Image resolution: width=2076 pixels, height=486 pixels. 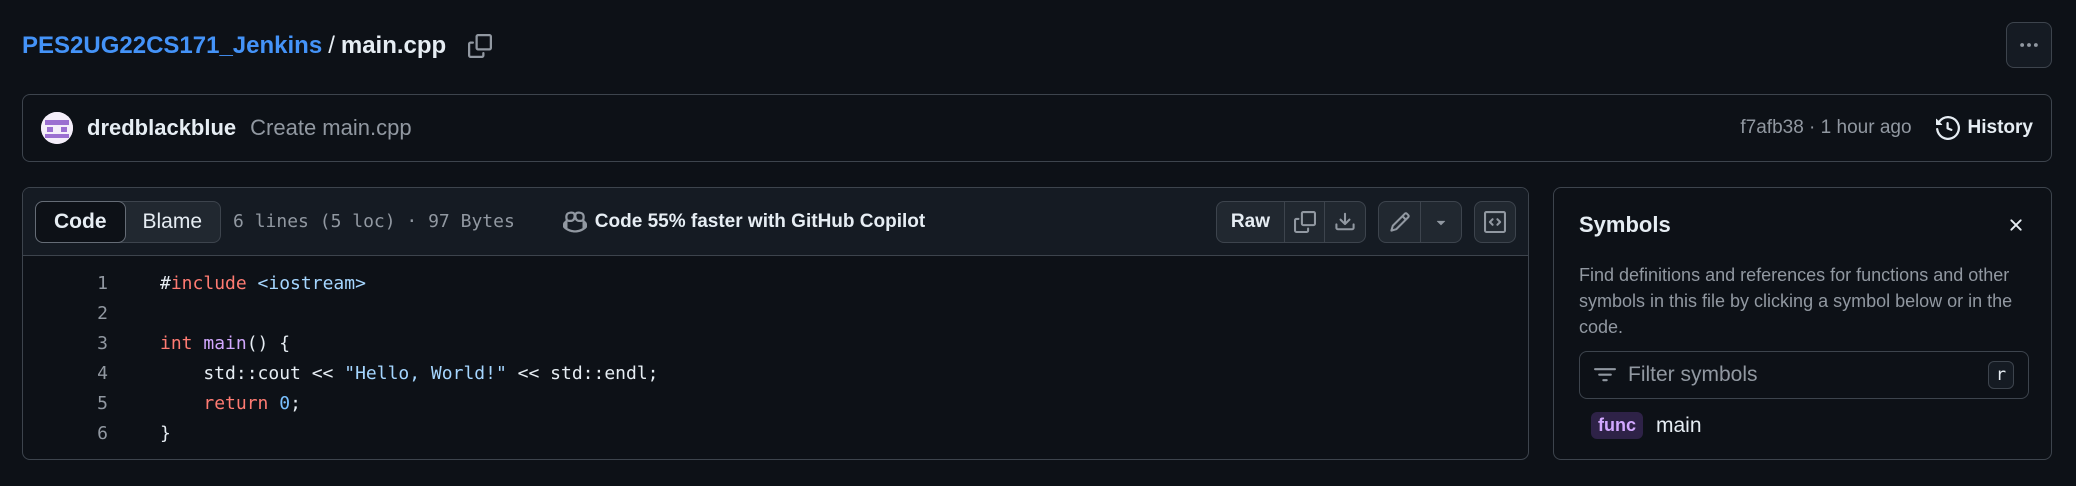 What do you see at coordinates (172, 46) in the screenshot?
I see `breadcrumb-repo-link: PES2UG22CS171_Jenkins` at bounding box center [172, 46].